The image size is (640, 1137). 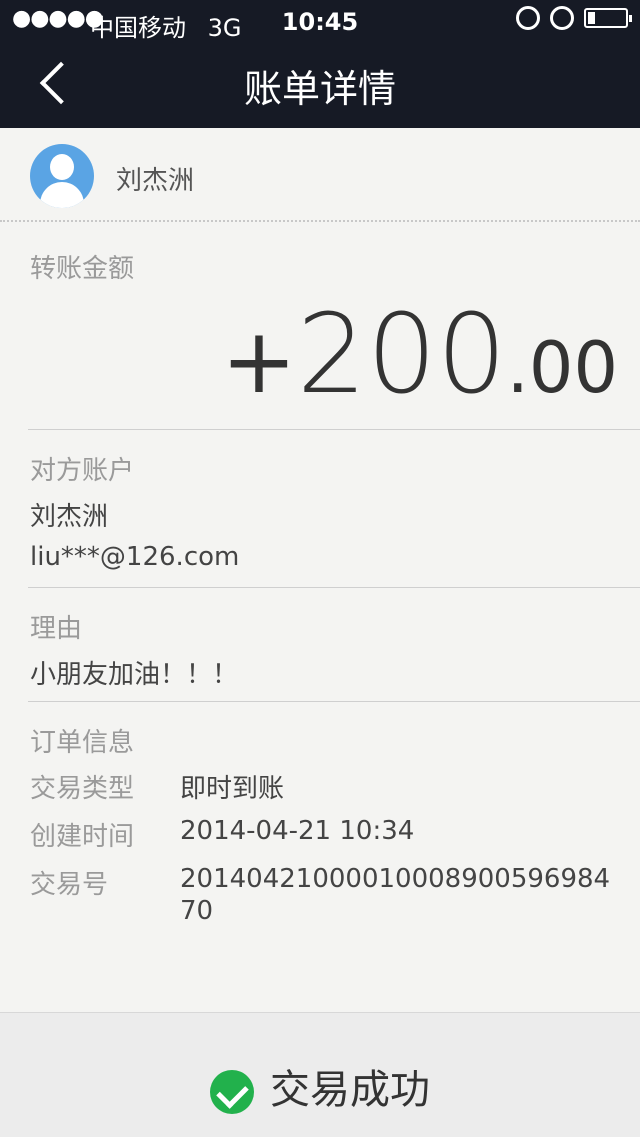 What do you see at coordinates (69, 885) in the screenshot?
I see `transaction-number-label: 交易号` at bounding box center [69, 885].